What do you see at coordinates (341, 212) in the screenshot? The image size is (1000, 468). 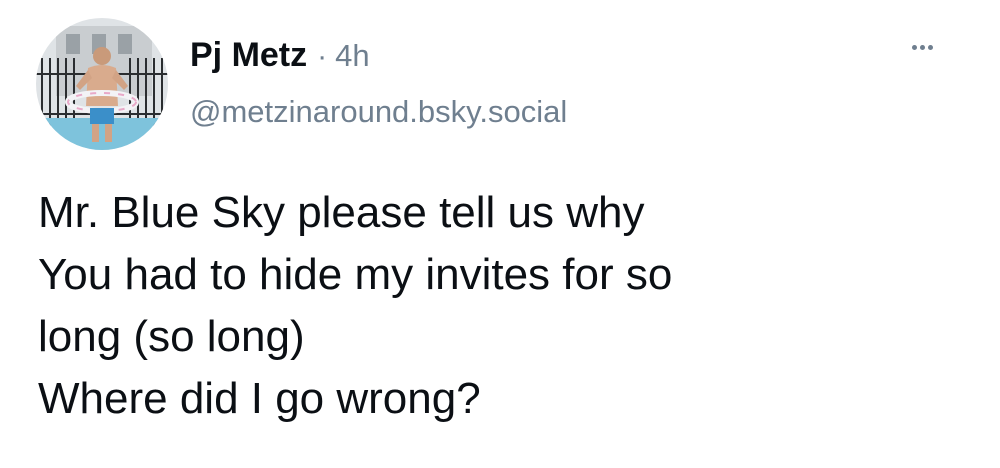 I see `post-text-line: Mr. Blue Sky please tell us why` at bounding box center [341, 212].